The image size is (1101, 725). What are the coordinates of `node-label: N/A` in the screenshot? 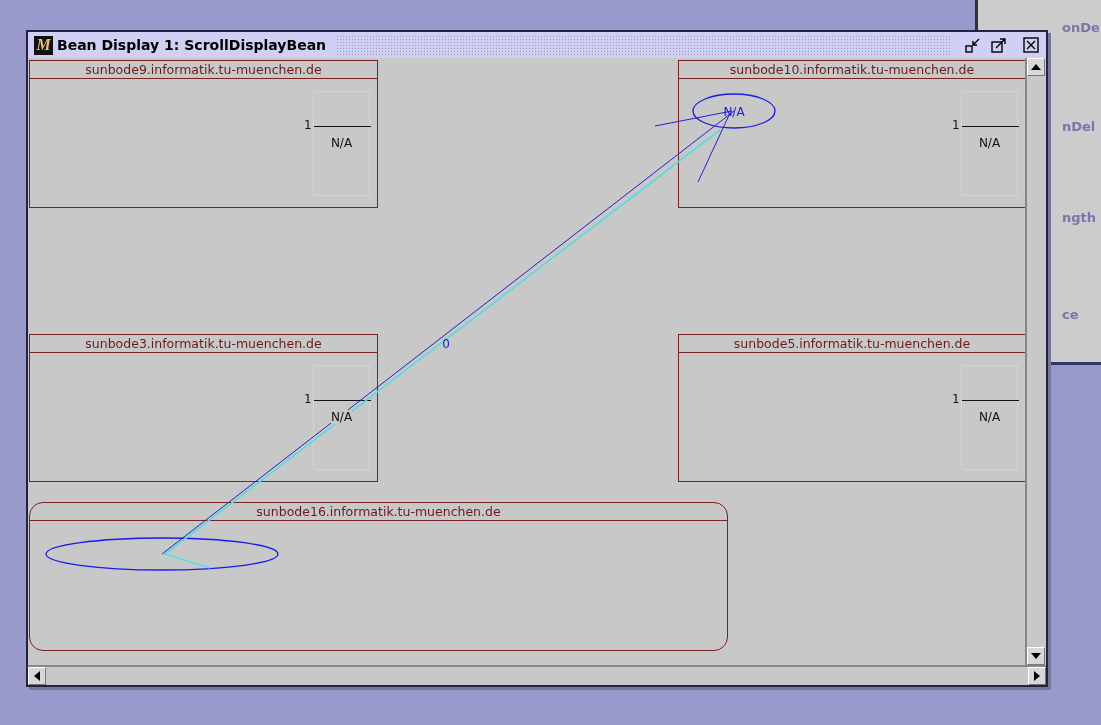 It's located at (734, 112).